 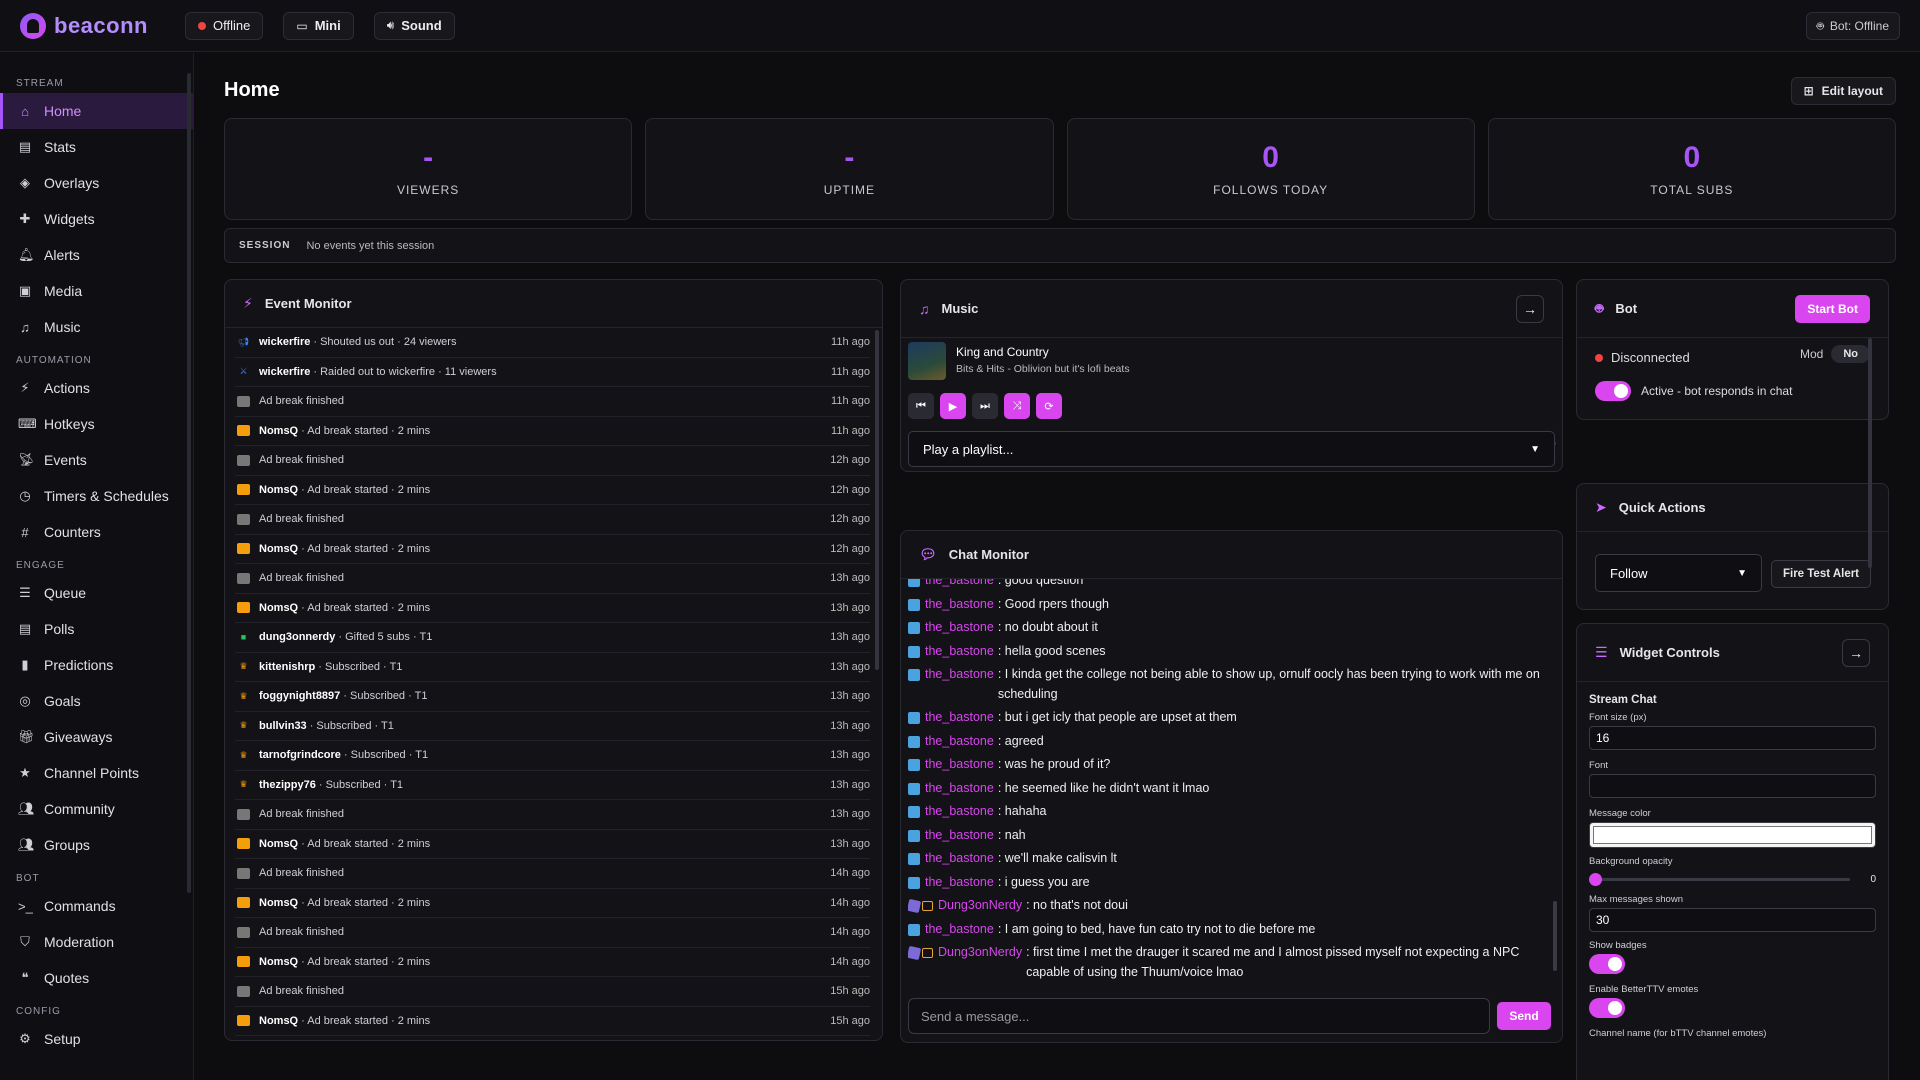 I want to click on playlist-select: Play a playlist... ▼, so click(x=1231, y=449).